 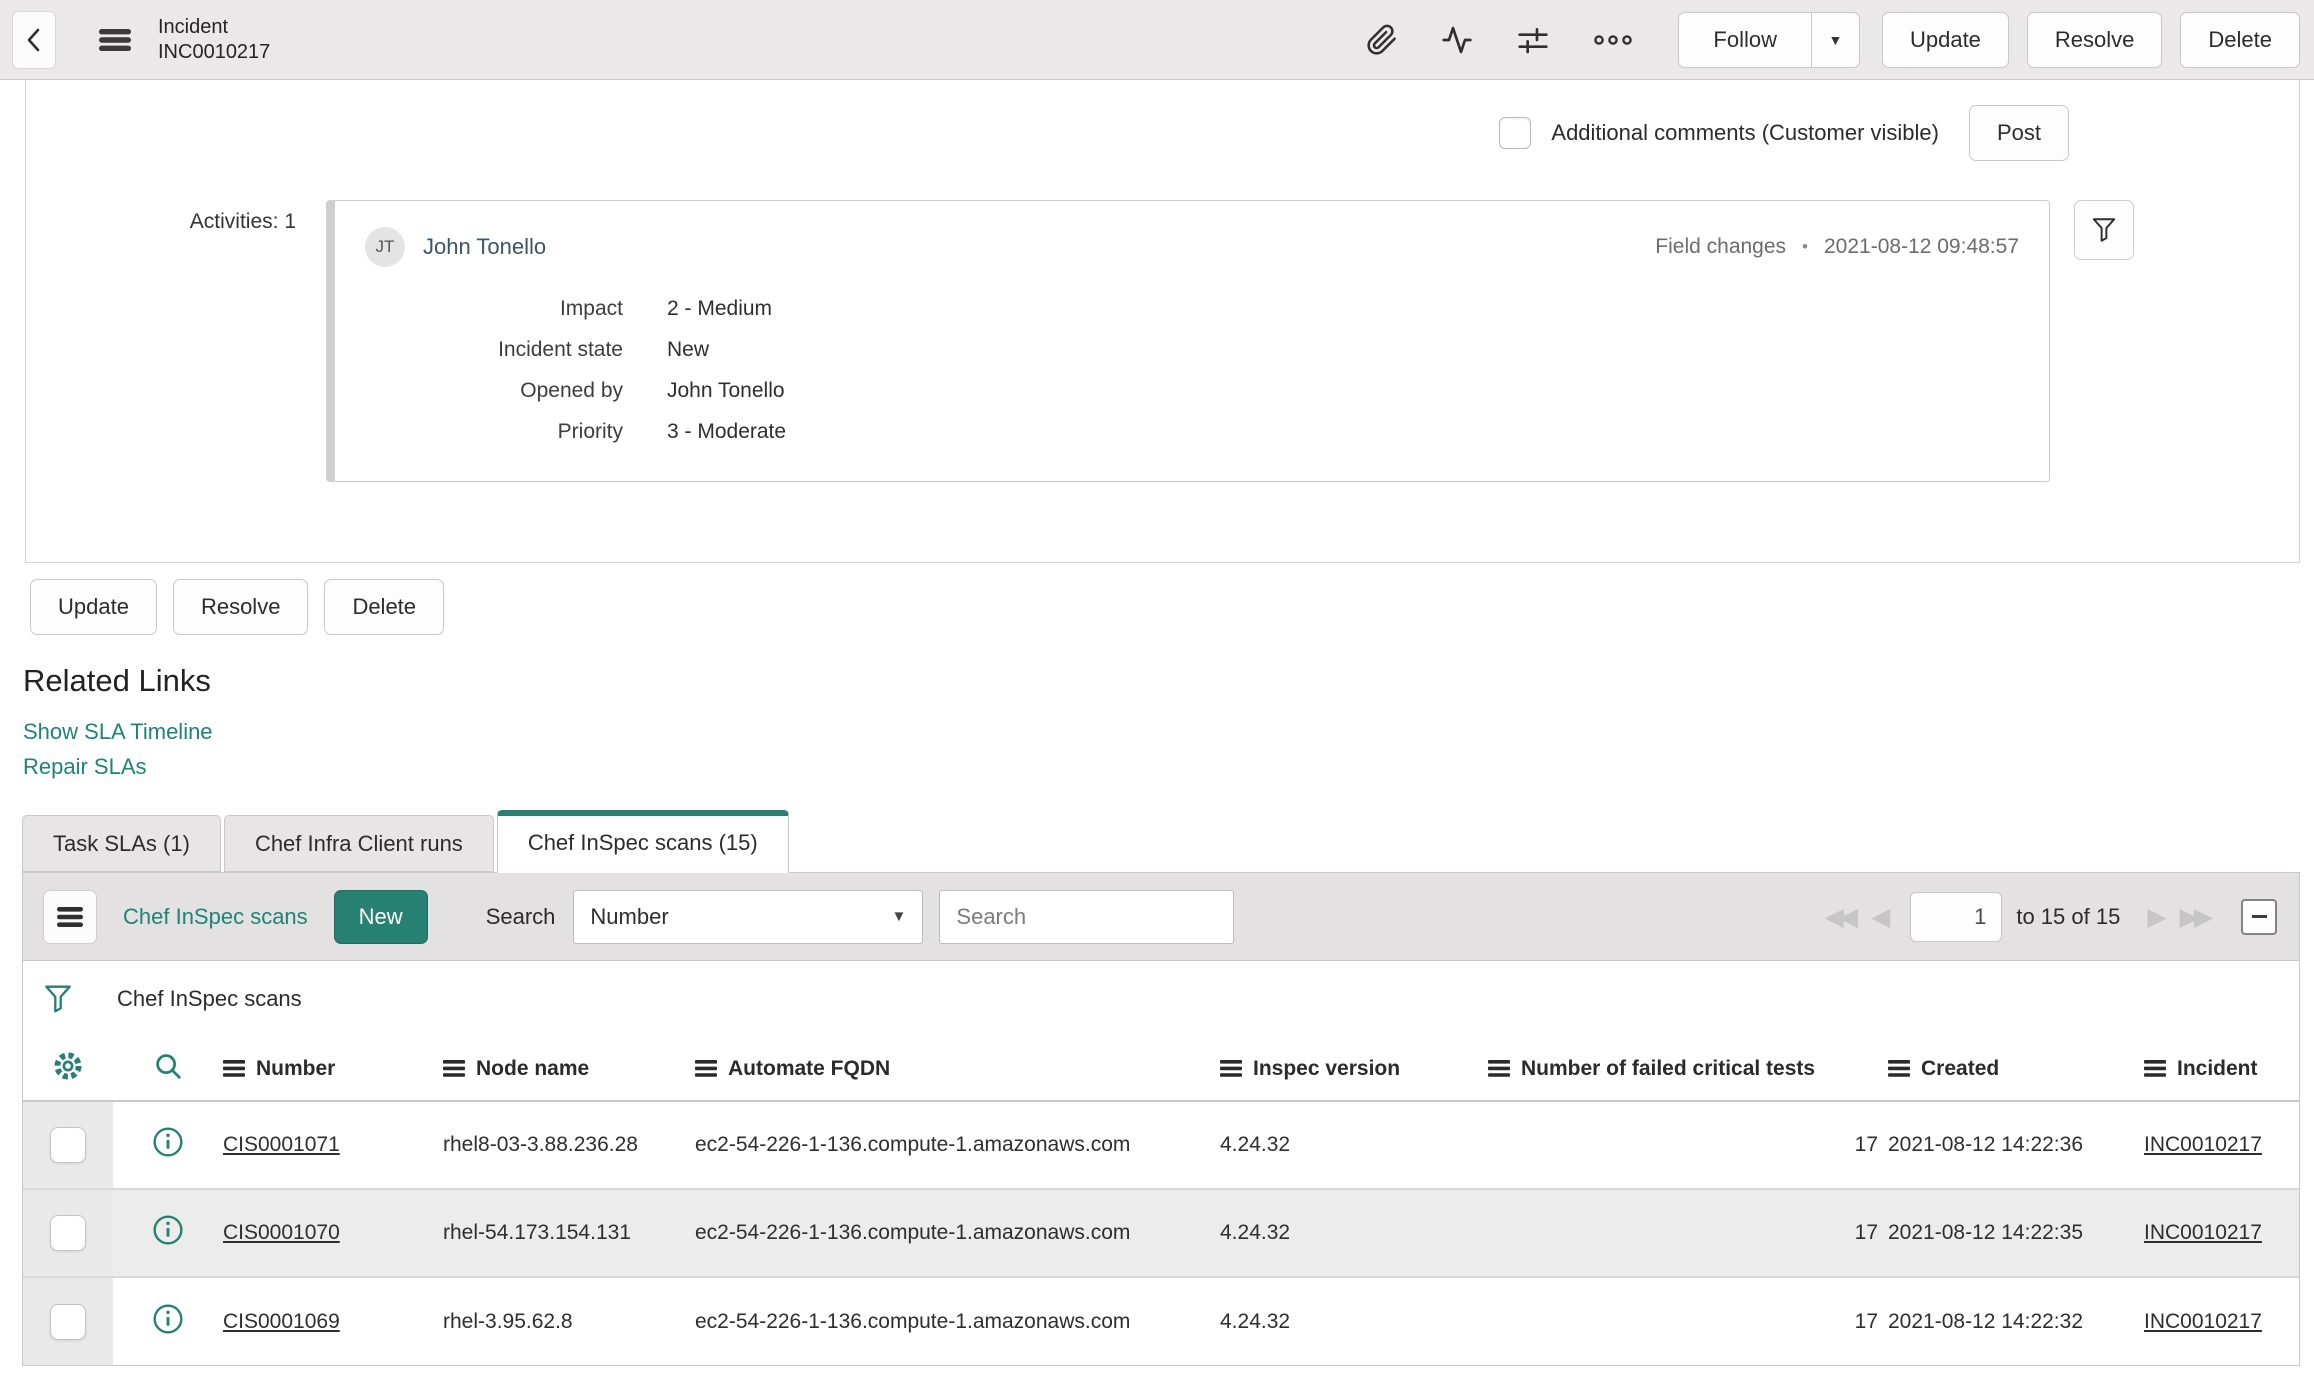 What do you see at coordinates (1745, 40) in the screenshot?
I see `follow-button: Follow` at bounding box center [1745, 40].